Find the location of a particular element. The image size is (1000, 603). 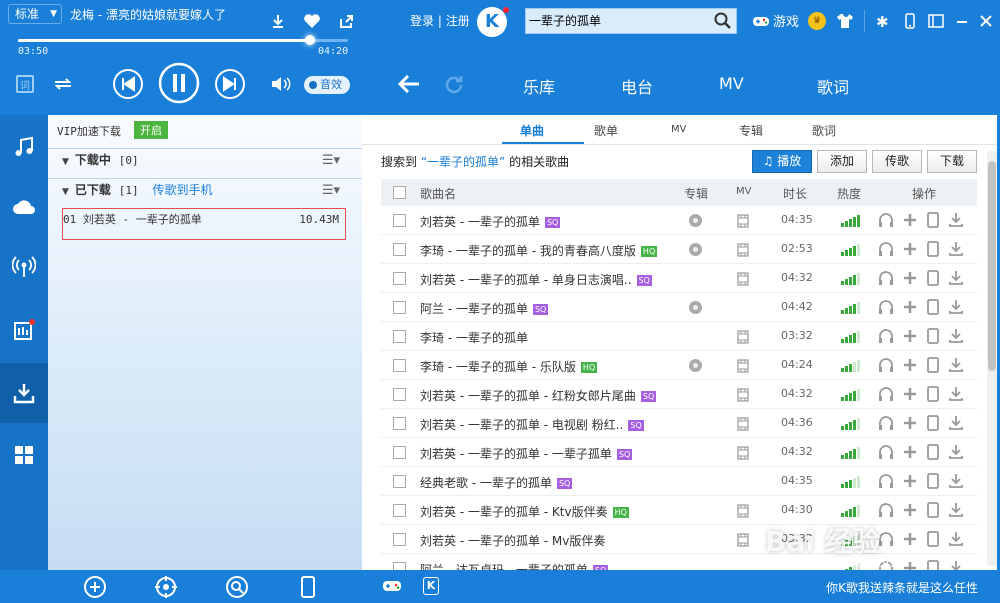

prev-button is located at coordinates (128, 84).